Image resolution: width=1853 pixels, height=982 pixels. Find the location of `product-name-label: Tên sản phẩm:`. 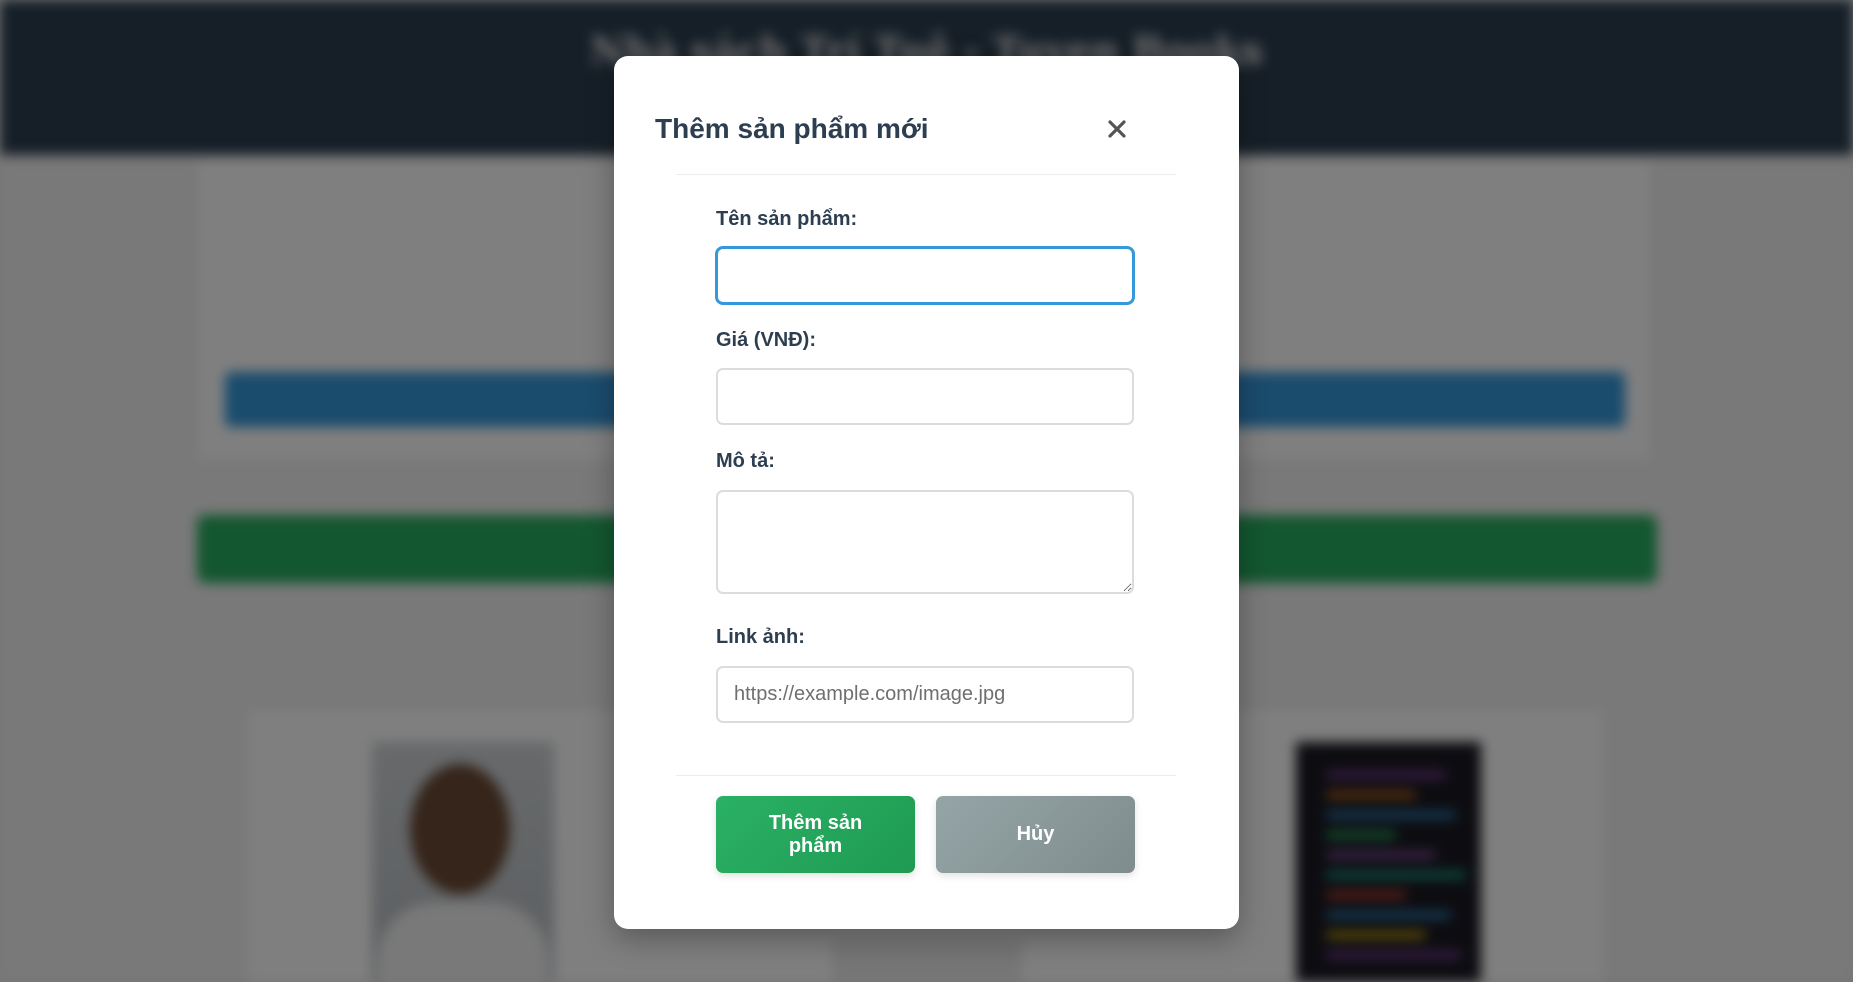

product-name-label: Tên sản phẩm: is located at coordinates (787, 219).